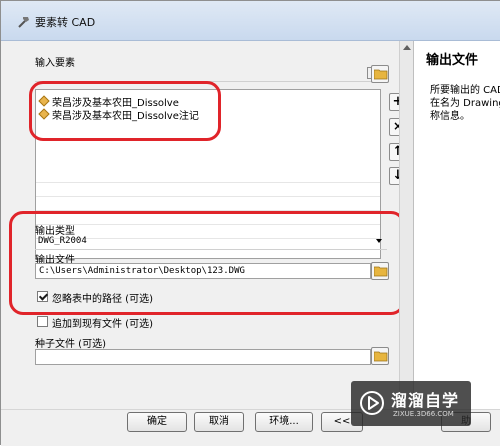 The height and width of the screenshot is (446, 500). What do you see at coordinates (157, 422) in the screenshot?
I see `ok-button: 确定` at bounding box center [157, 422].